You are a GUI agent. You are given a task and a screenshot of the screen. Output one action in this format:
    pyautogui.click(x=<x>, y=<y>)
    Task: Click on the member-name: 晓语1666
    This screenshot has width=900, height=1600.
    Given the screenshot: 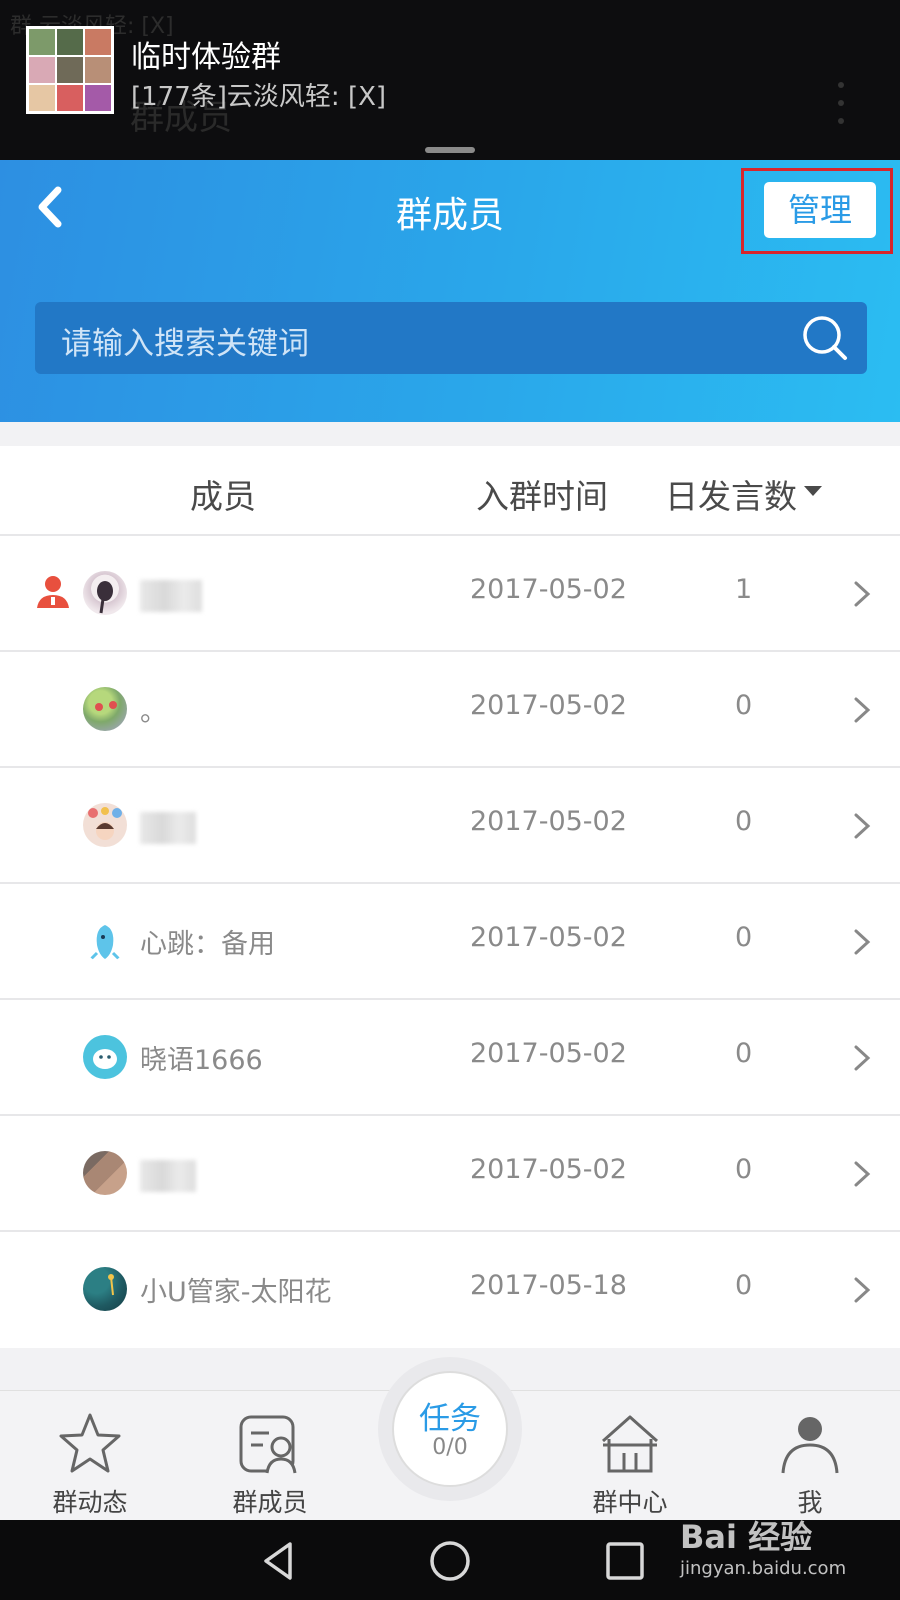 What is the action you would take?
    pyautogui.click(x=201, y=1060)
    